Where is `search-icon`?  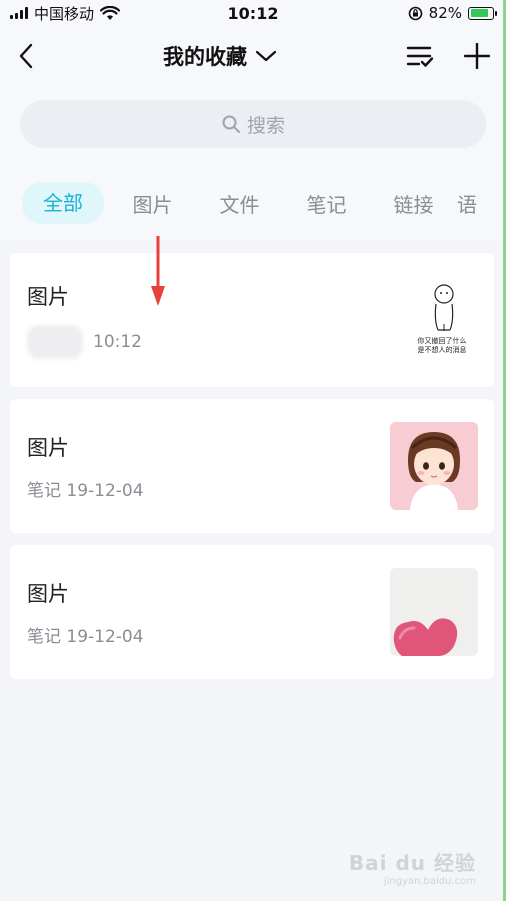
search-icon is located at coordinates (231, 124).